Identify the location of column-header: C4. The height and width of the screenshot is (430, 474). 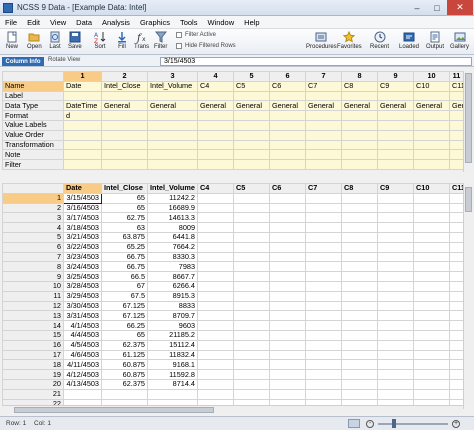
(215, 188).